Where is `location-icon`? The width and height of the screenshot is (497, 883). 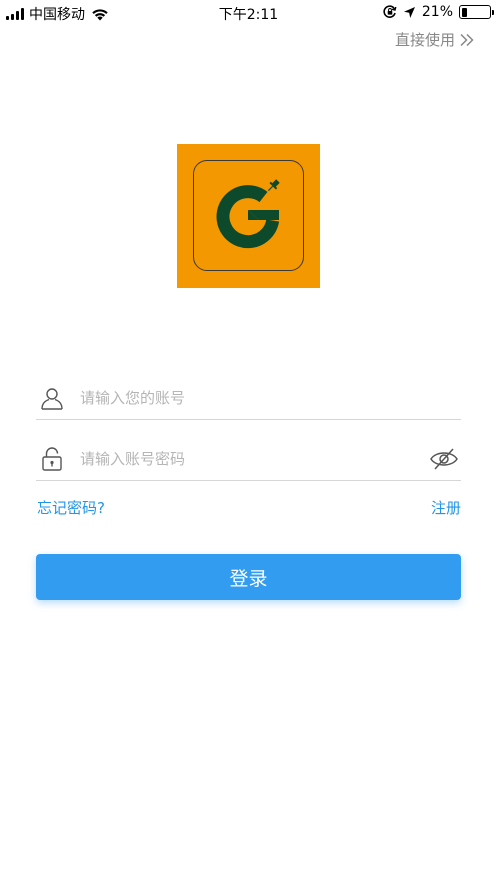 location-icon is located at coordinates (409, 12).